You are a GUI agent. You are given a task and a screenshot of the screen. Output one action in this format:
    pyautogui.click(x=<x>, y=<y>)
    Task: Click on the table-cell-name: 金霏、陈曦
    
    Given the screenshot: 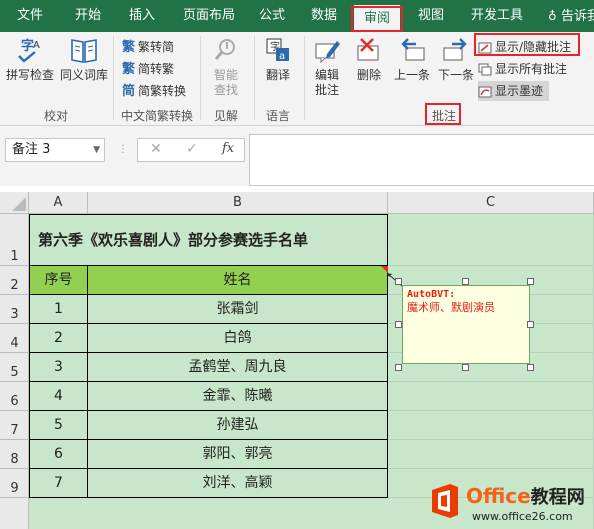 What is the action you would take?
    pyautogui.click(x=238, y=396)
    